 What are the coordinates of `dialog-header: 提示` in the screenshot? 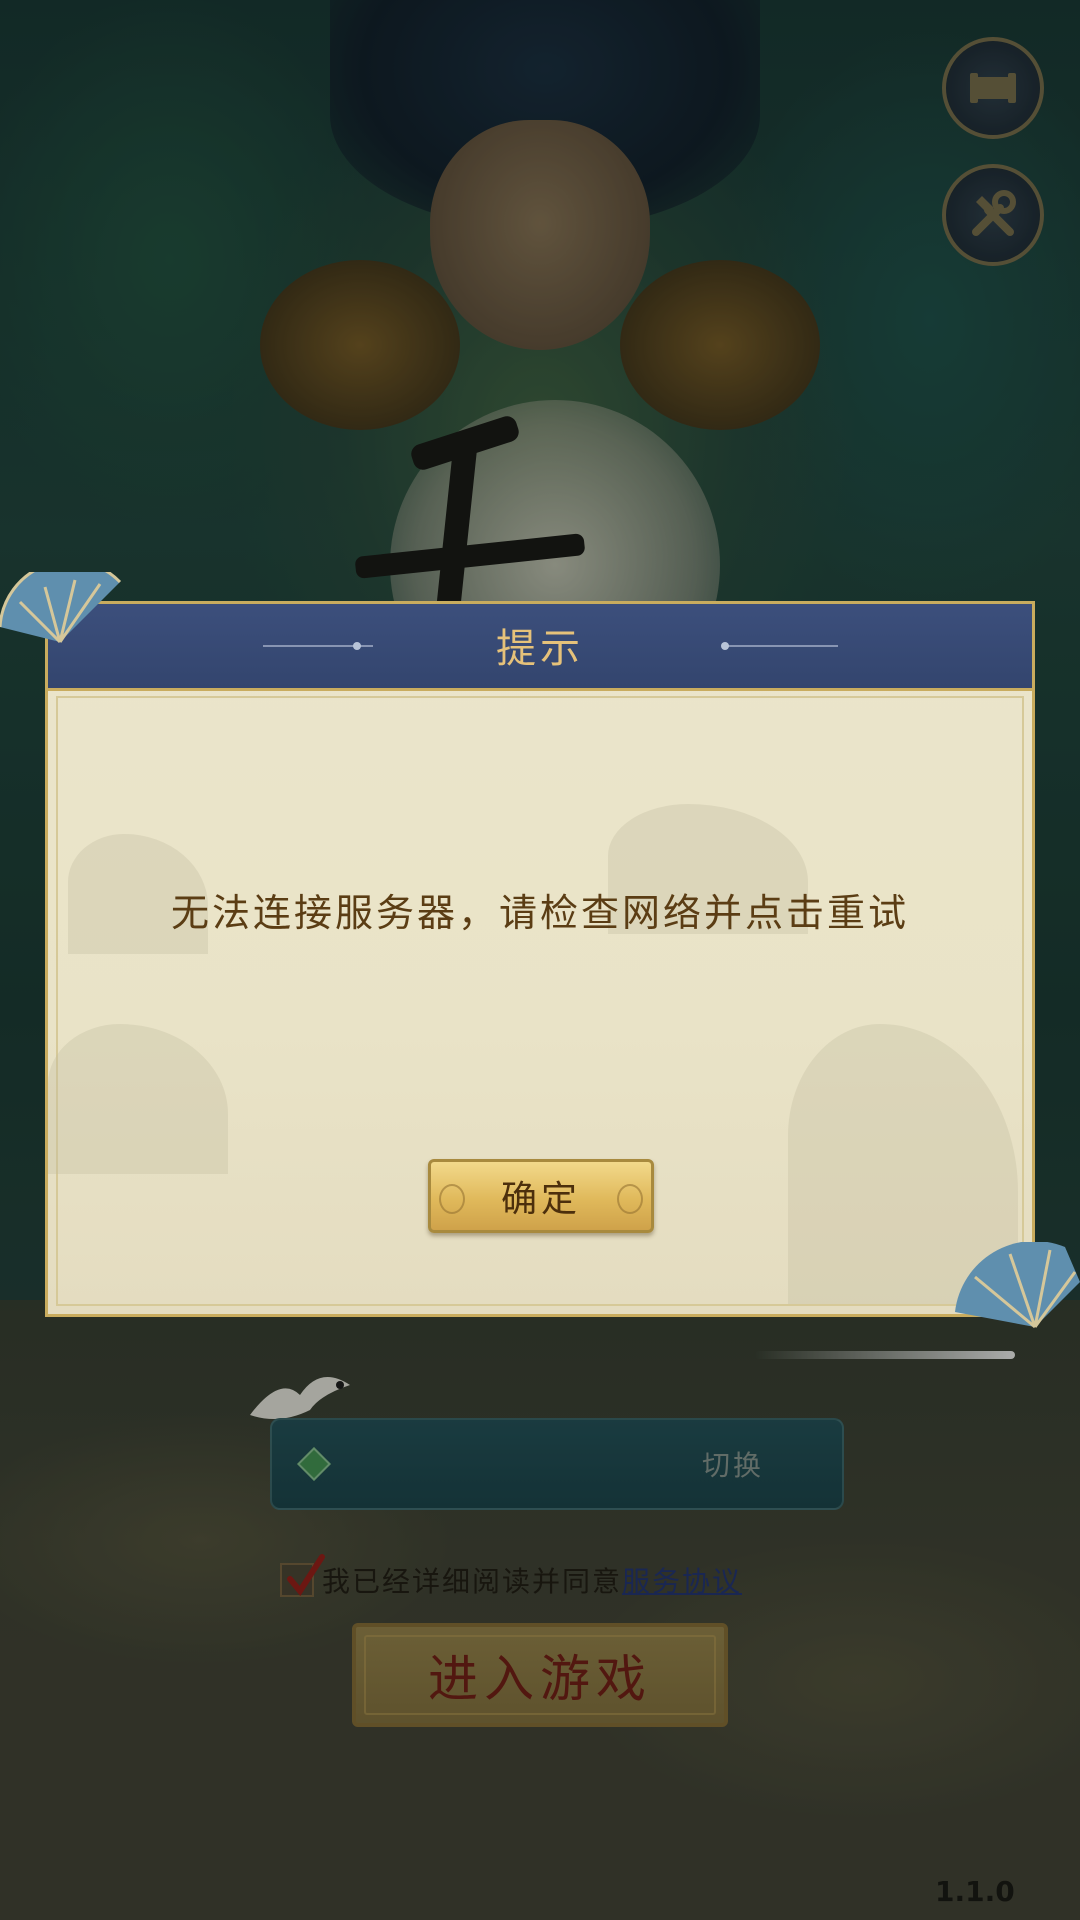 It's located at (540, 647).